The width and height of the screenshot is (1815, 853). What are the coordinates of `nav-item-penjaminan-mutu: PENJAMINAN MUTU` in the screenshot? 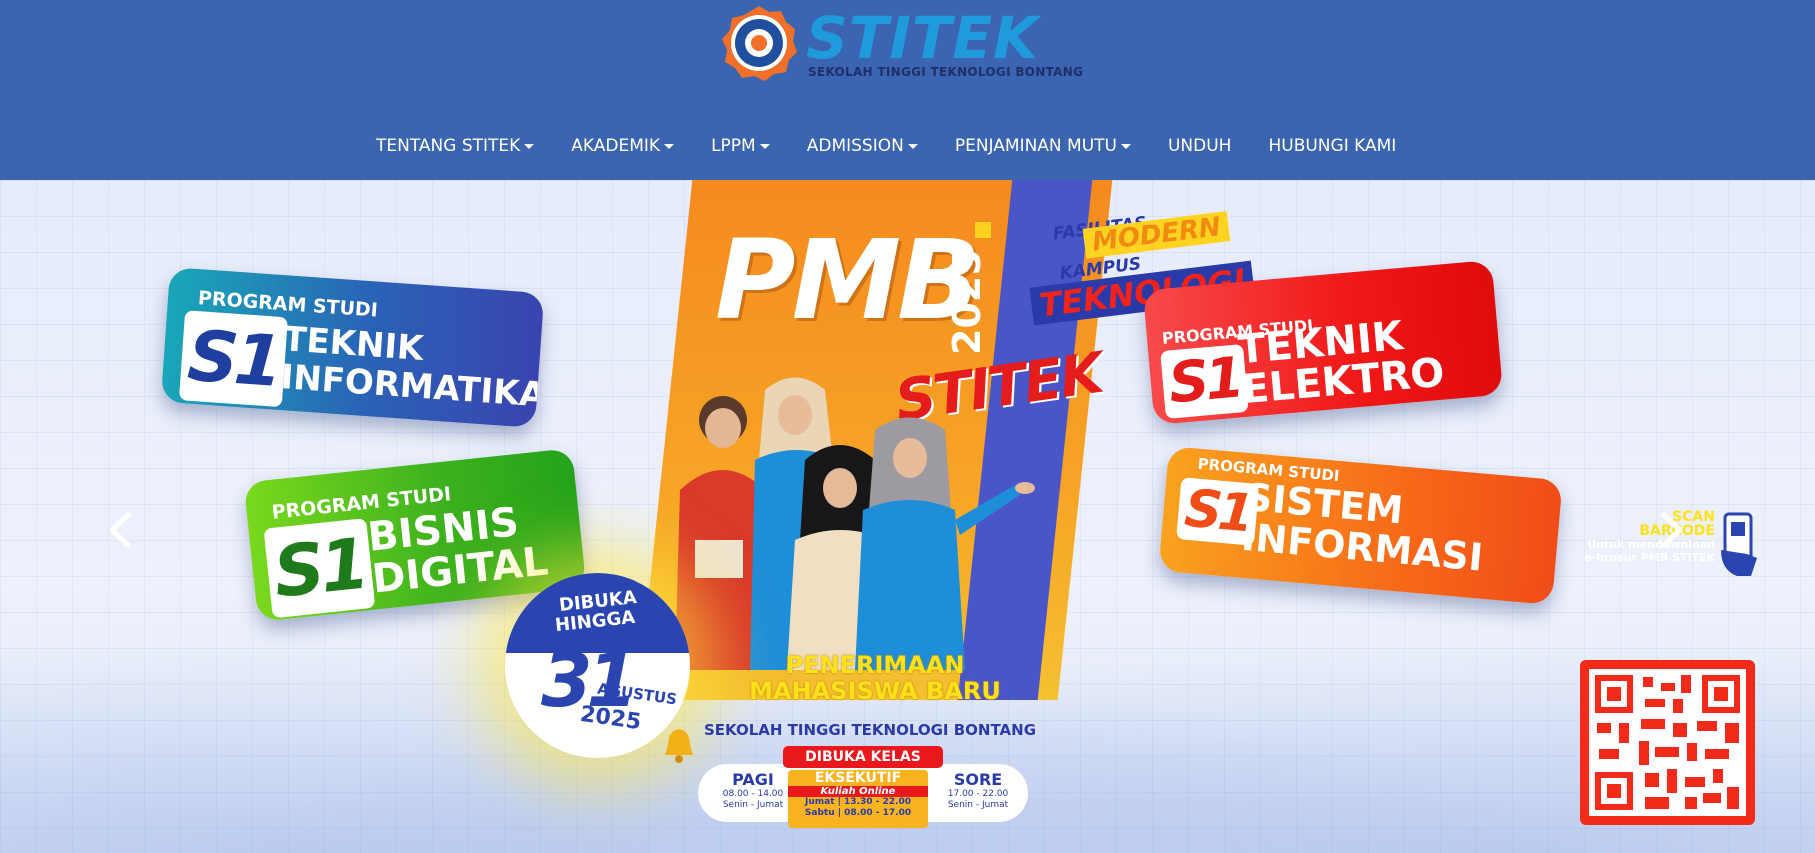 It's located at (1052, 146).